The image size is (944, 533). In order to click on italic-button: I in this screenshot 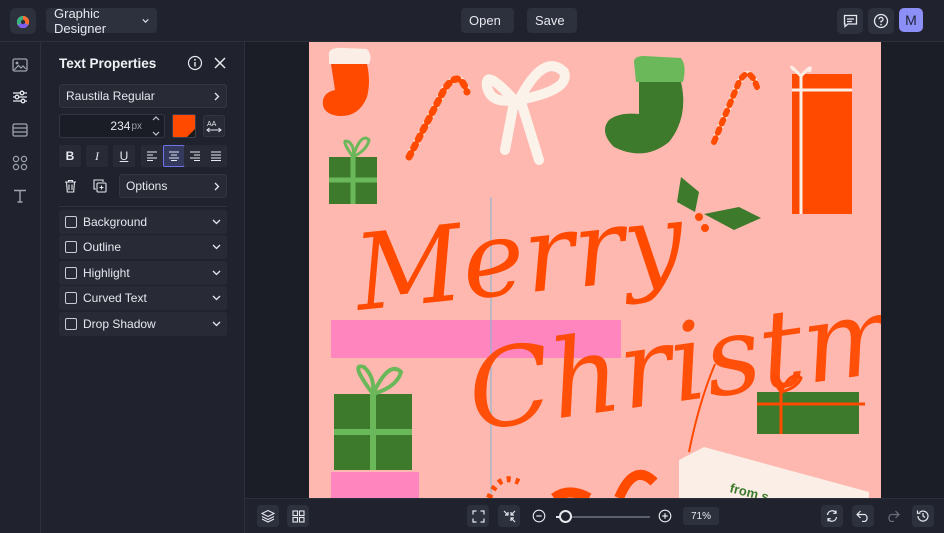, I will do `click(97, 156)`.